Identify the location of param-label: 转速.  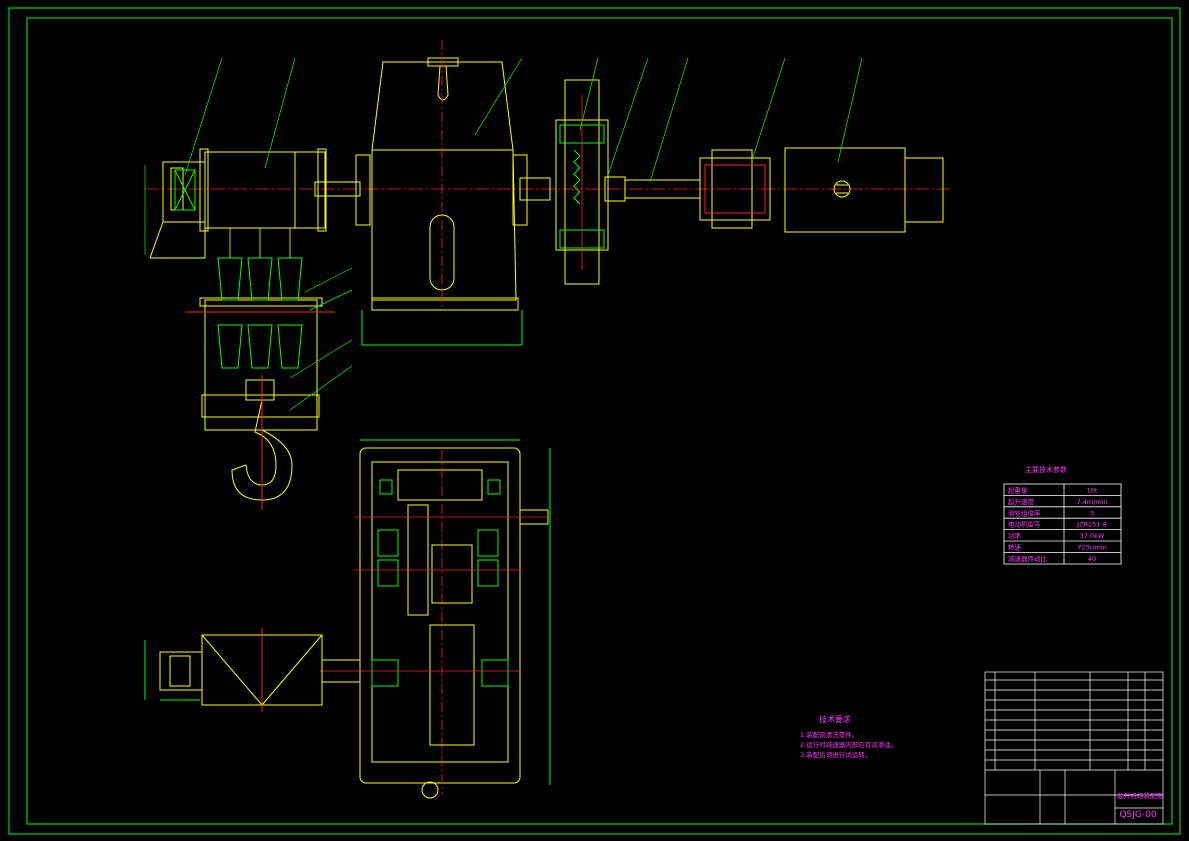
(1015, 547).